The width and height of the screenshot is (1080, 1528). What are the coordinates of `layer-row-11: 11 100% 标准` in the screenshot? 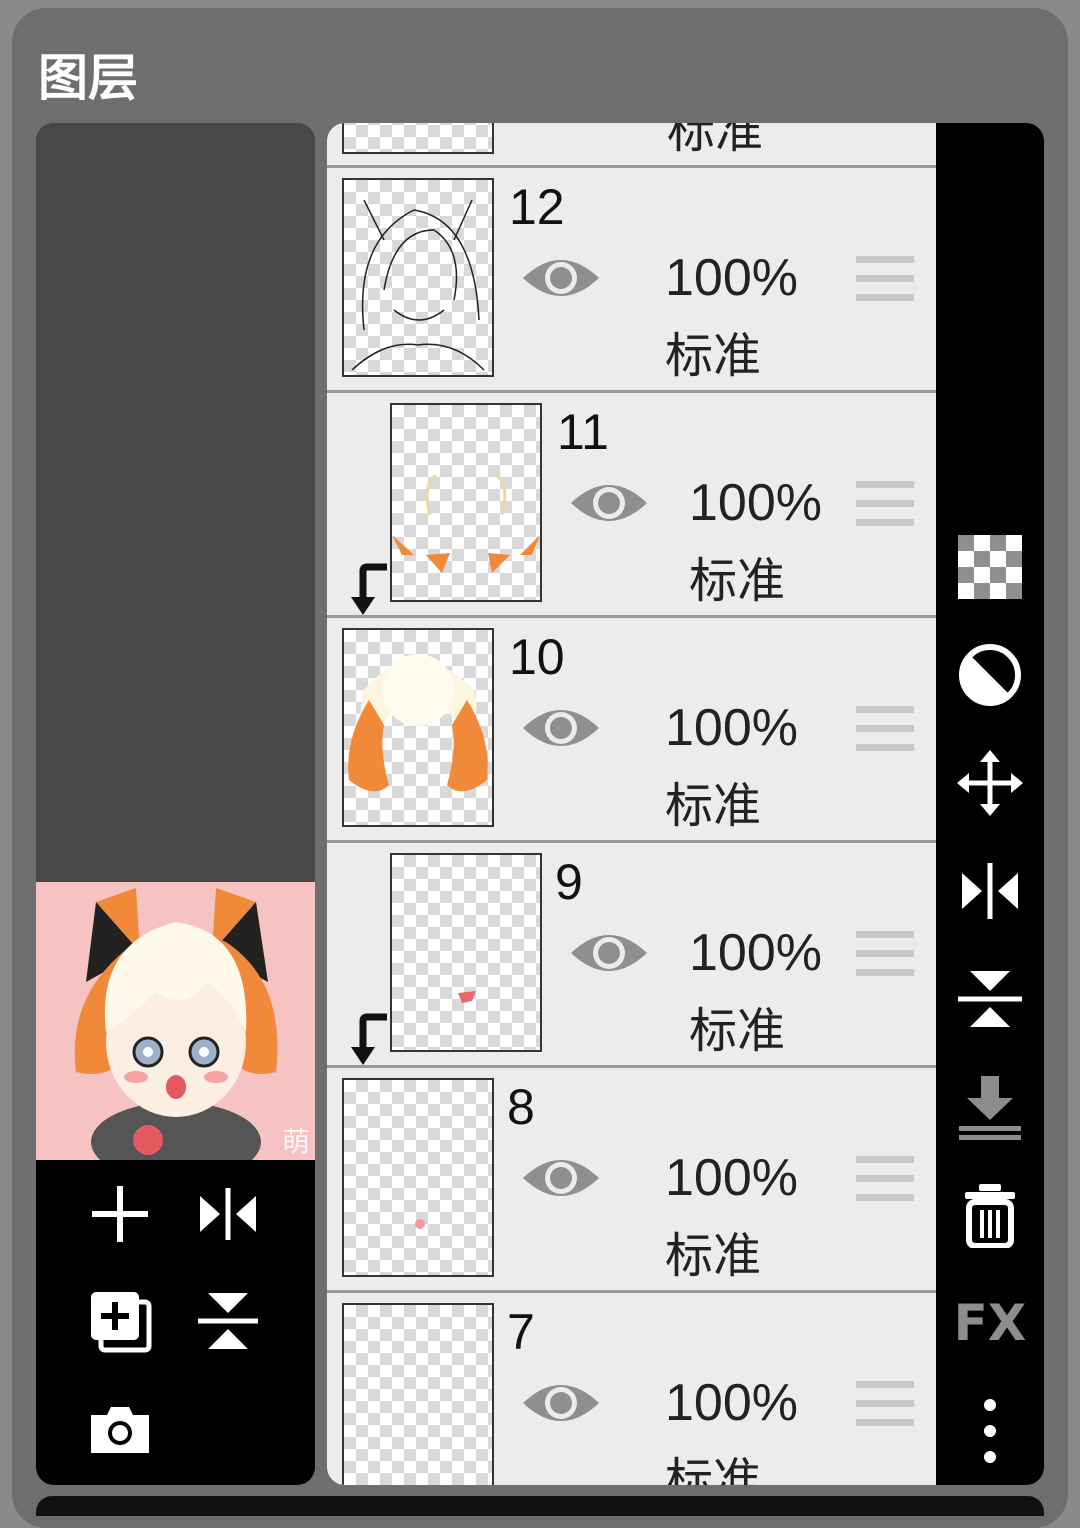 It's located at (631, 504).